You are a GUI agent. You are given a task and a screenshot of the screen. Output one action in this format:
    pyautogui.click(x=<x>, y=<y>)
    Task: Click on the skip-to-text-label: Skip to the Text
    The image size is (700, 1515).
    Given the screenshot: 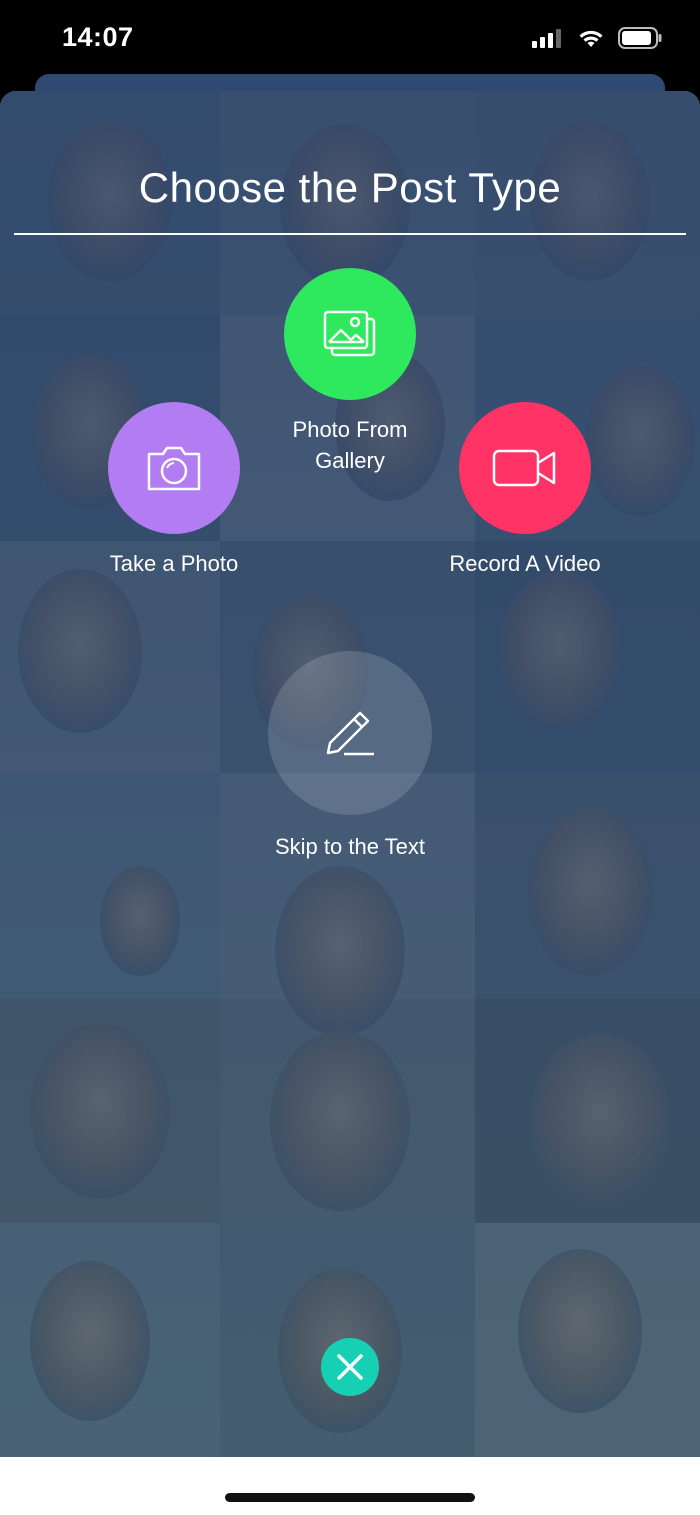 What is the action you would take?
    pyautogui.click(x=349, y=846)
    